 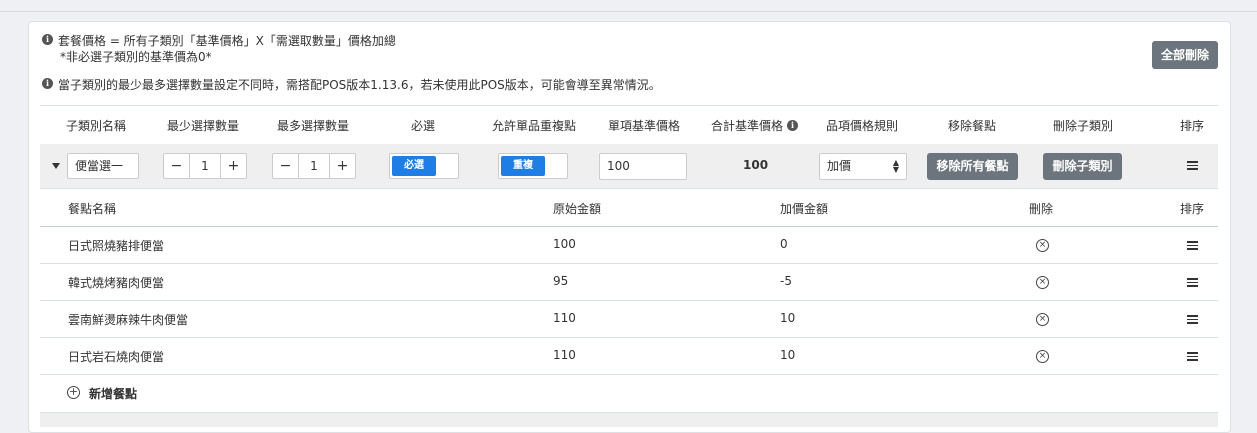 What do you see at coordinates (643, 166) in the screenshot?
I see `unit-price-input: 100` at bounding box center [643, 166].